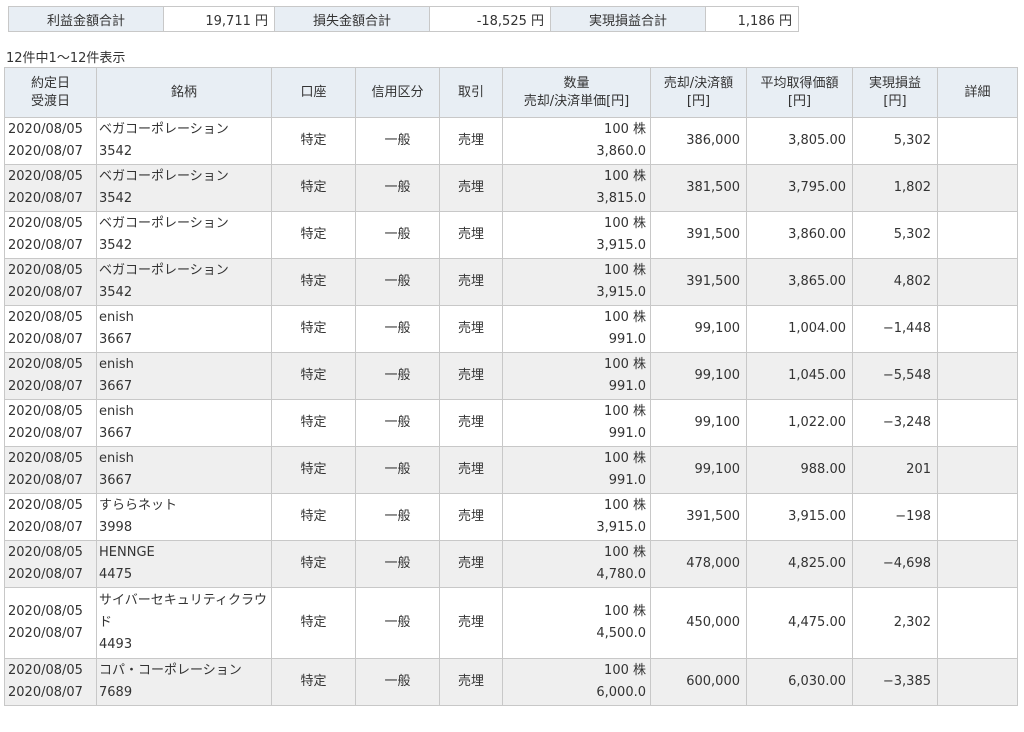 This screenshot has height=732, width=1024. Describe the element at coordinates (490, 19) in the screenshot. I see `loss-total-value: -18,525 円` at that location.